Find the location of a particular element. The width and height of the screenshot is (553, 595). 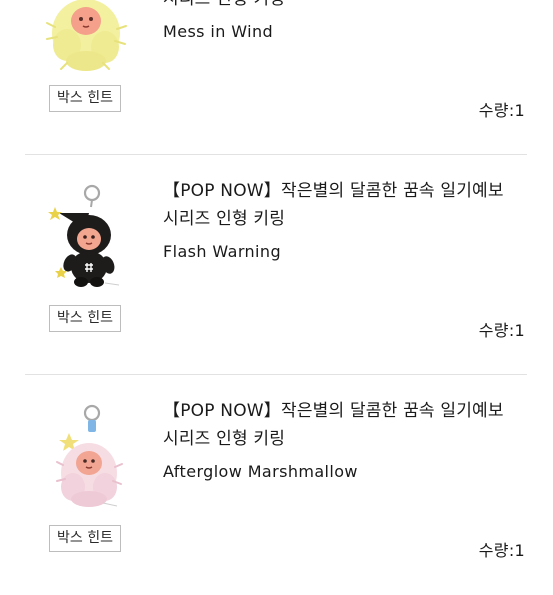

product-variant: Afterglow Marshmallow is located at coordinates (260, 471).